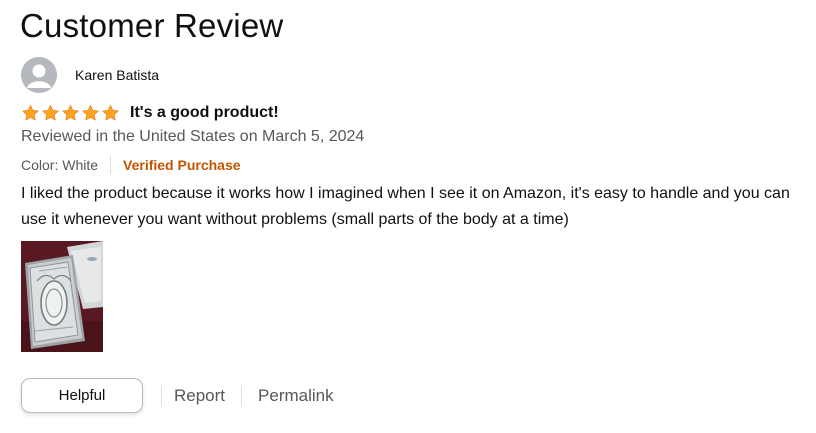 The height and width of the screenshot is (433, 816). I want to click on reviewer-name: Karen Batista, so click(117, 75).